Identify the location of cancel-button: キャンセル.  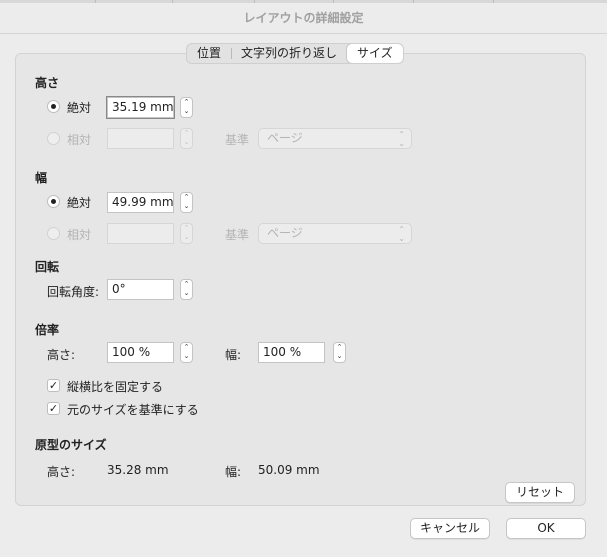
(450, 528).